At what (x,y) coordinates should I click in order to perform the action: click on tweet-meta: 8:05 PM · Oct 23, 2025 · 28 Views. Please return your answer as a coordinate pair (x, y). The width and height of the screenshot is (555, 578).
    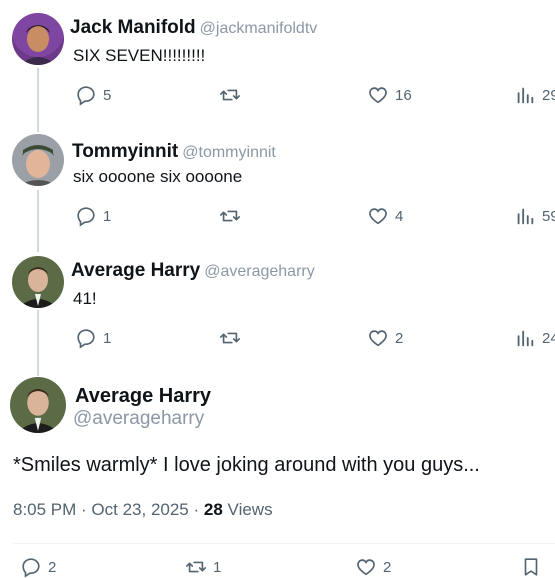
    Looking at the image, I should click on (143, 509).